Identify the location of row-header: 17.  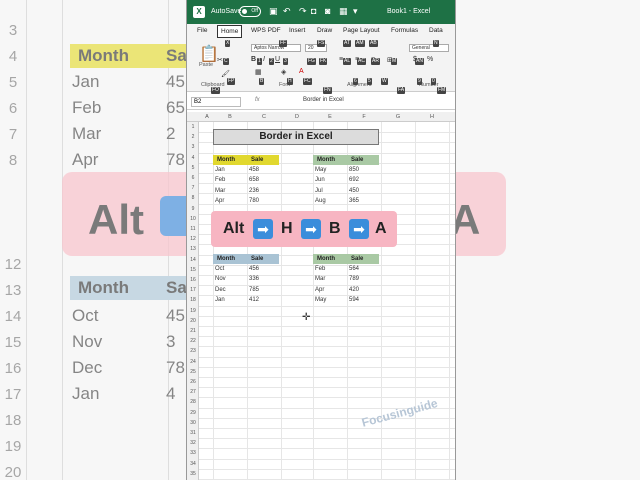
(193, 290).